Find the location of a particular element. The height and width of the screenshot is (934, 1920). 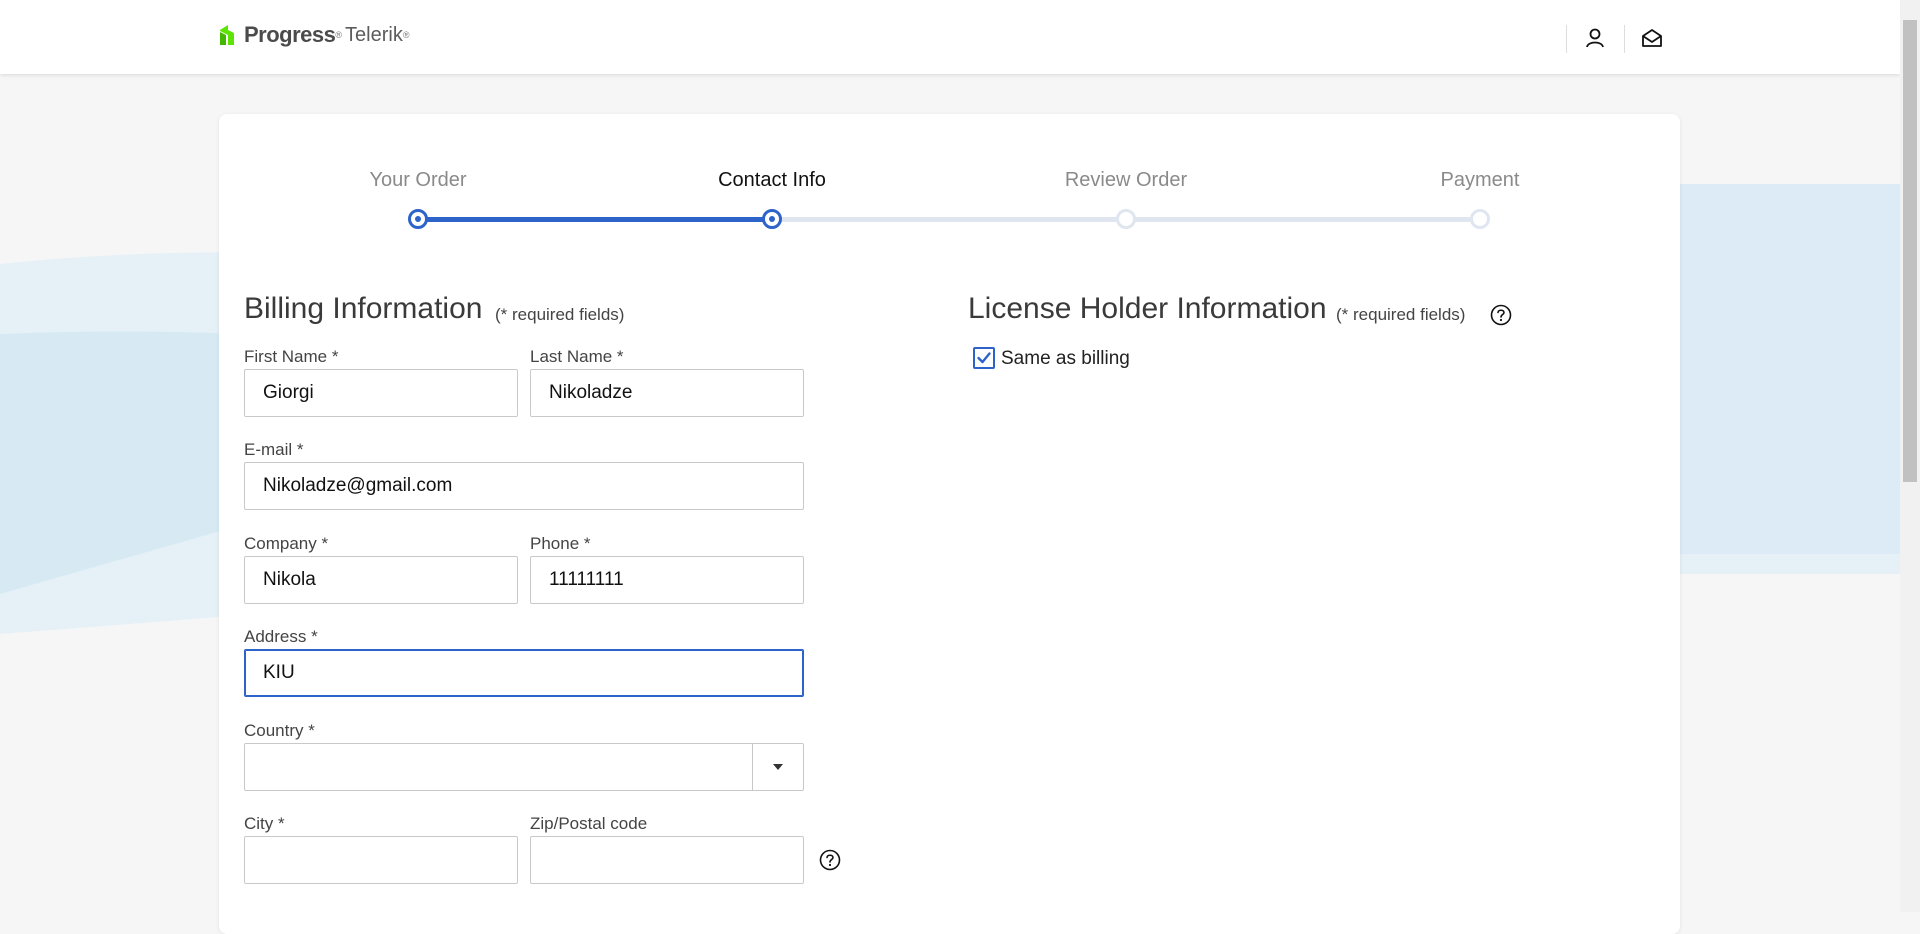

step-review-order-dot is located at coordinates (1126, 219).